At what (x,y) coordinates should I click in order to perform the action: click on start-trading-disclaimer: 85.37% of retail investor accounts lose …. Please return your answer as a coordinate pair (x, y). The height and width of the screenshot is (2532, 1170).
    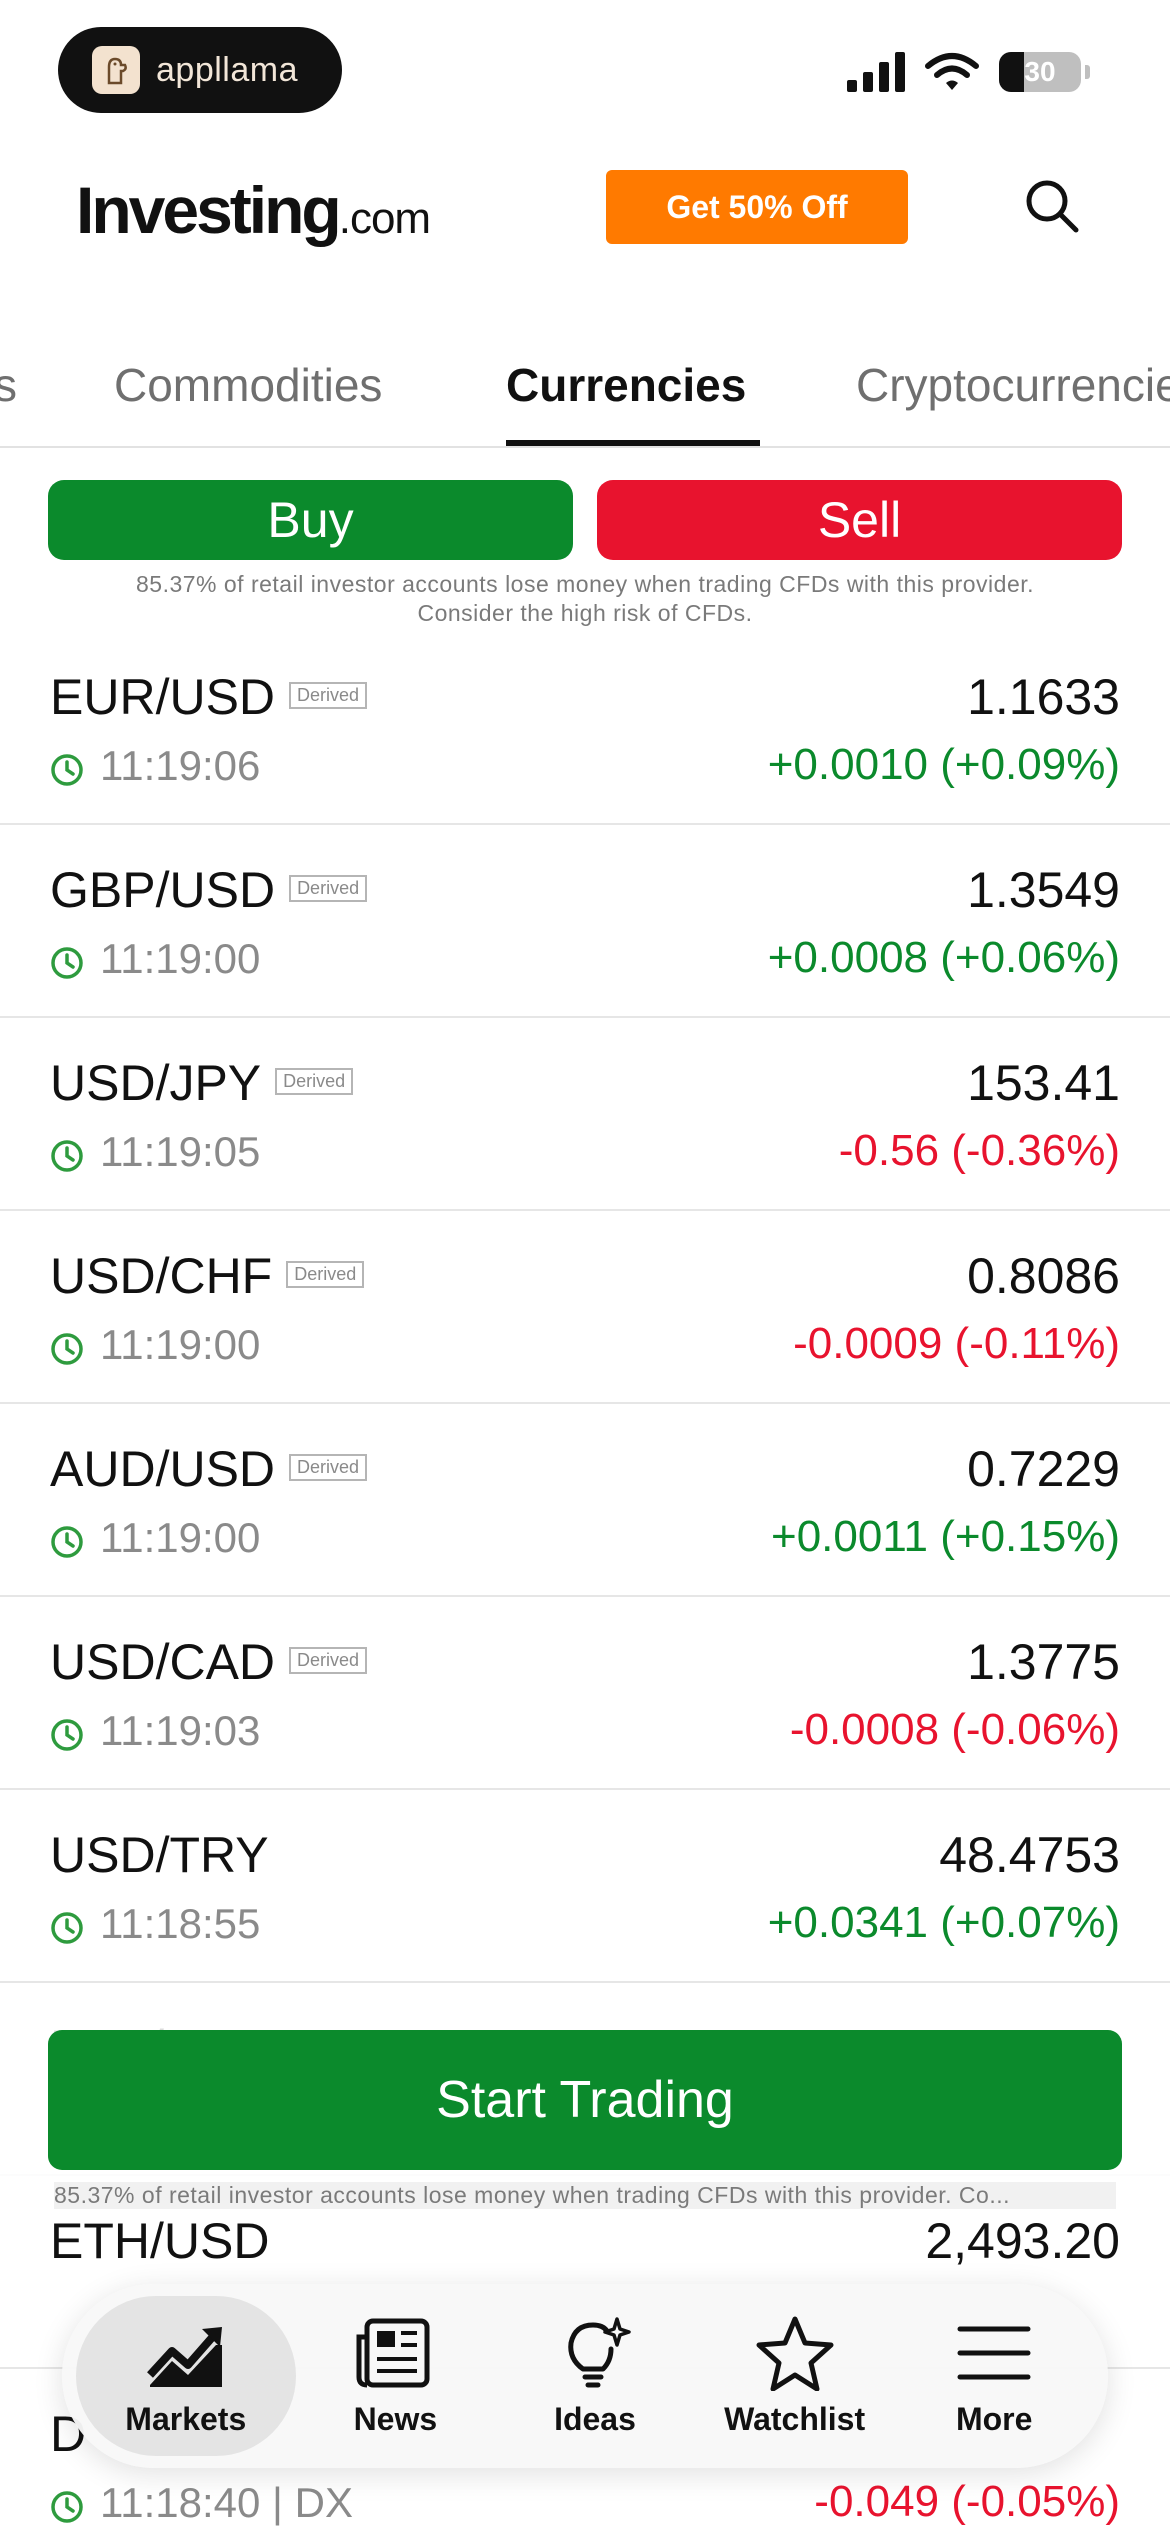
    Looking at the image, I should click on (585, 2195).